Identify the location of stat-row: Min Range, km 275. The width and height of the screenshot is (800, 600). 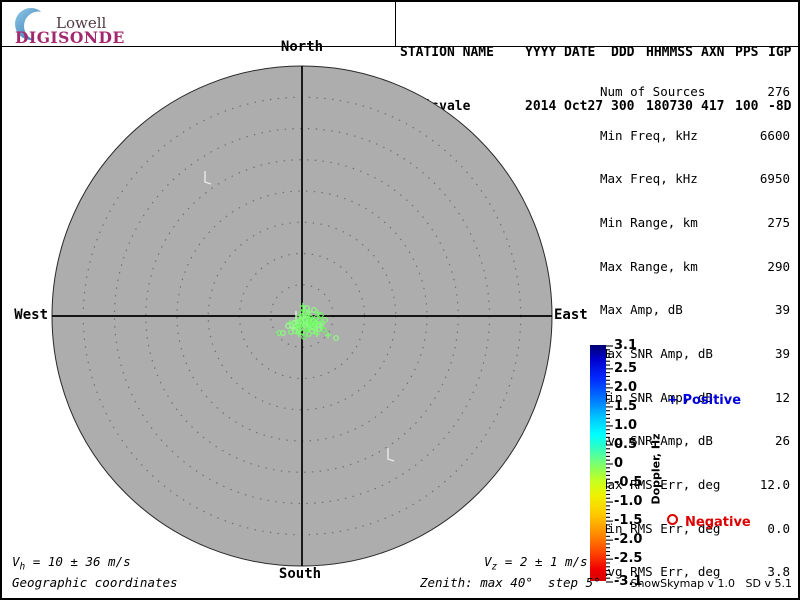
(695, 223).